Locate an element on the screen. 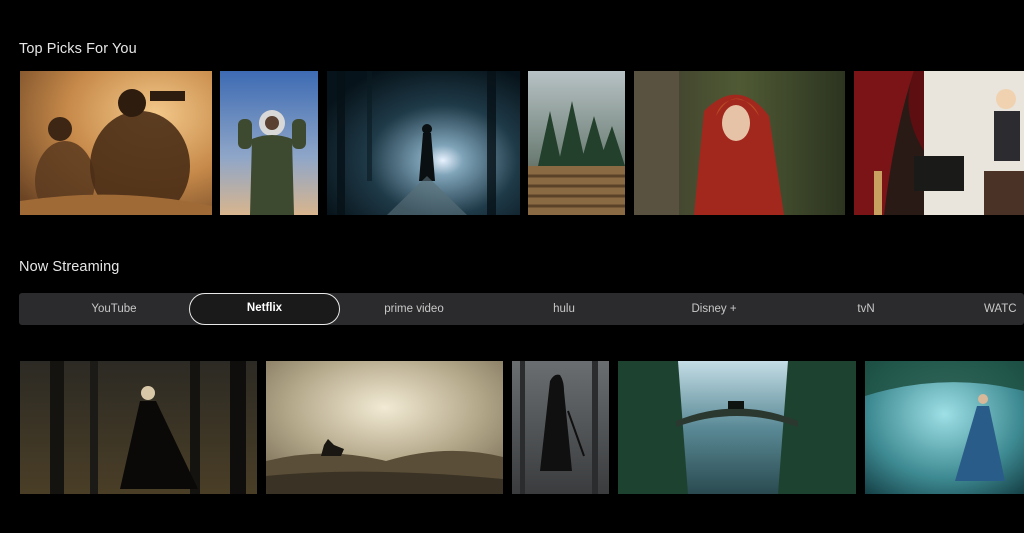  stream-tile-canyon-bridge is located at coordinates (737, 427).